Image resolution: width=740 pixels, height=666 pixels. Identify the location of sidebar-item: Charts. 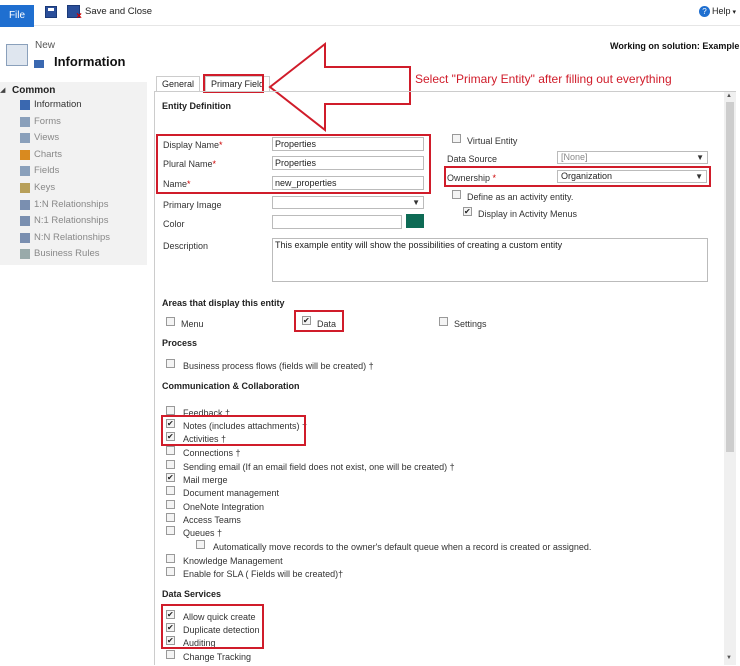
(41, 155).